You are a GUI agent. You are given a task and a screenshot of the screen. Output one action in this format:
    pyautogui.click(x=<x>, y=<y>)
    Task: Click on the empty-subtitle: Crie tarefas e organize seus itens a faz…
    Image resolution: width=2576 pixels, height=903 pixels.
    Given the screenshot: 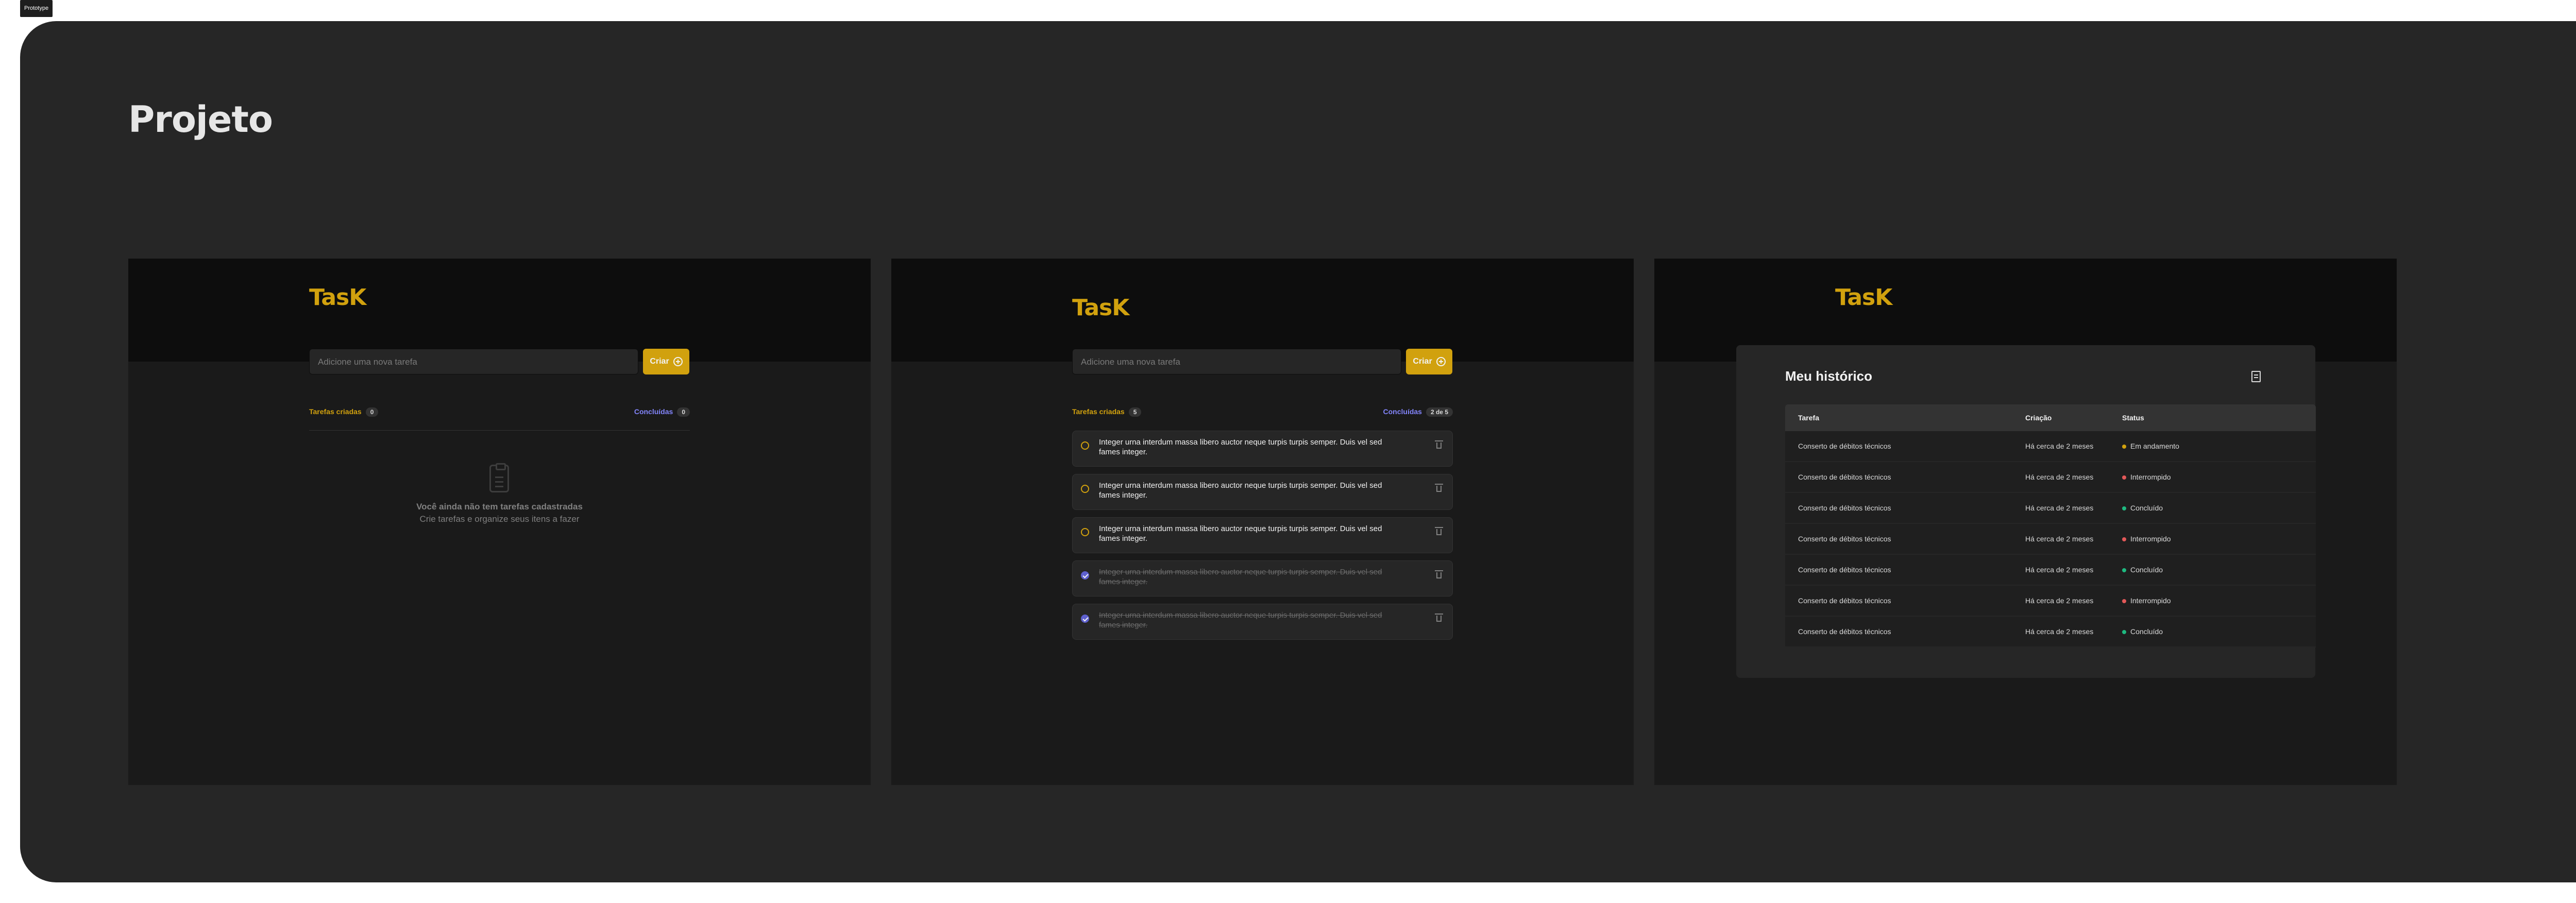 What is the action you would take?
    pyautogui.click(x=499, y=519)
    